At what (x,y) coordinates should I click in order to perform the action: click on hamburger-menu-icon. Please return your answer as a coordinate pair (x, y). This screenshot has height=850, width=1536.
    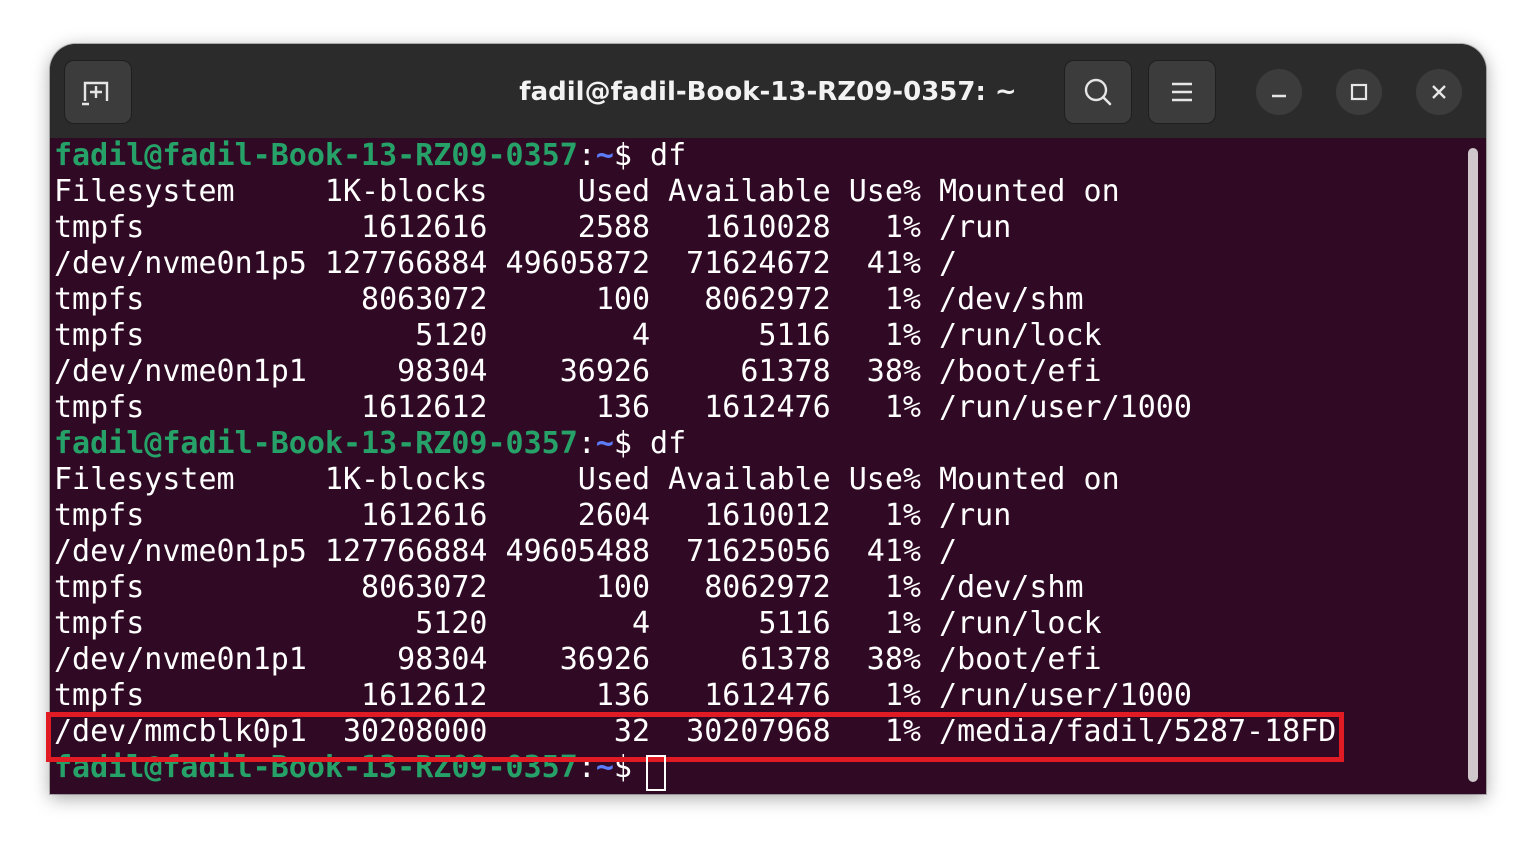
    Looking at the image, I should click on (1182, 92).